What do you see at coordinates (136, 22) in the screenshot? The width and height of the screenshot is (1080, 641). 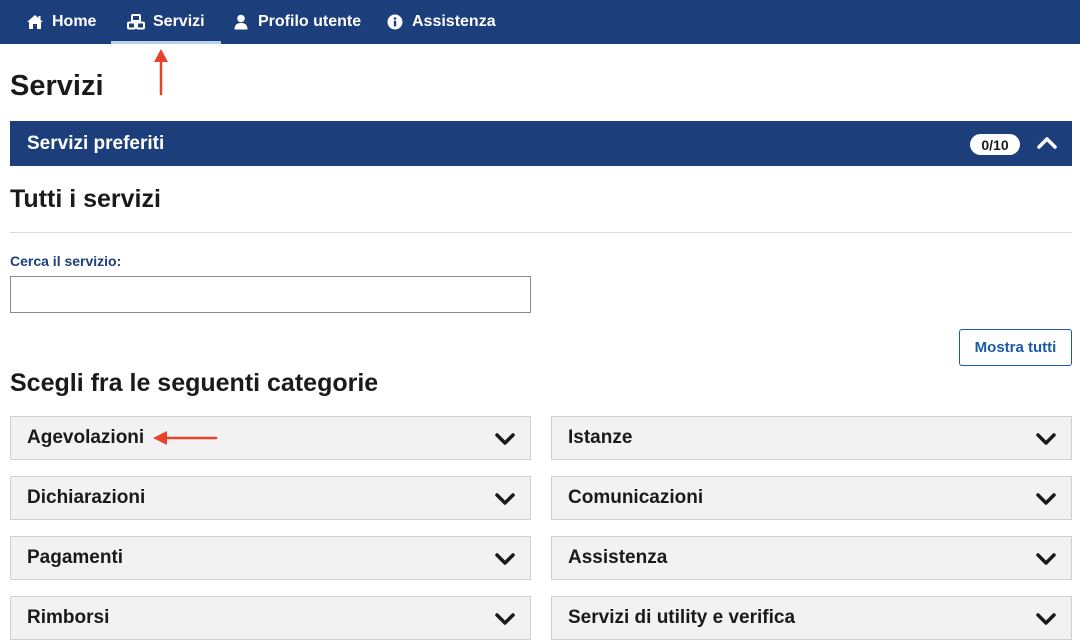 I see `services-icon` at bounding box center [136, 22].